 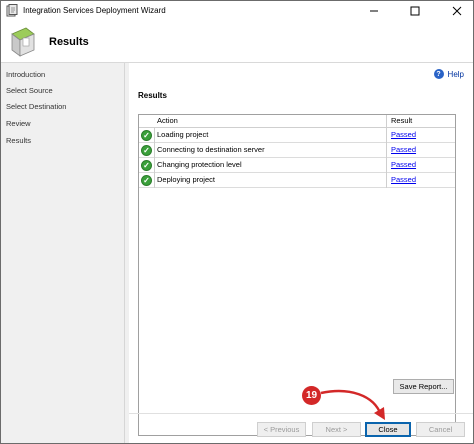 I want to click on help-label: Help, so click(x=455, y=74).